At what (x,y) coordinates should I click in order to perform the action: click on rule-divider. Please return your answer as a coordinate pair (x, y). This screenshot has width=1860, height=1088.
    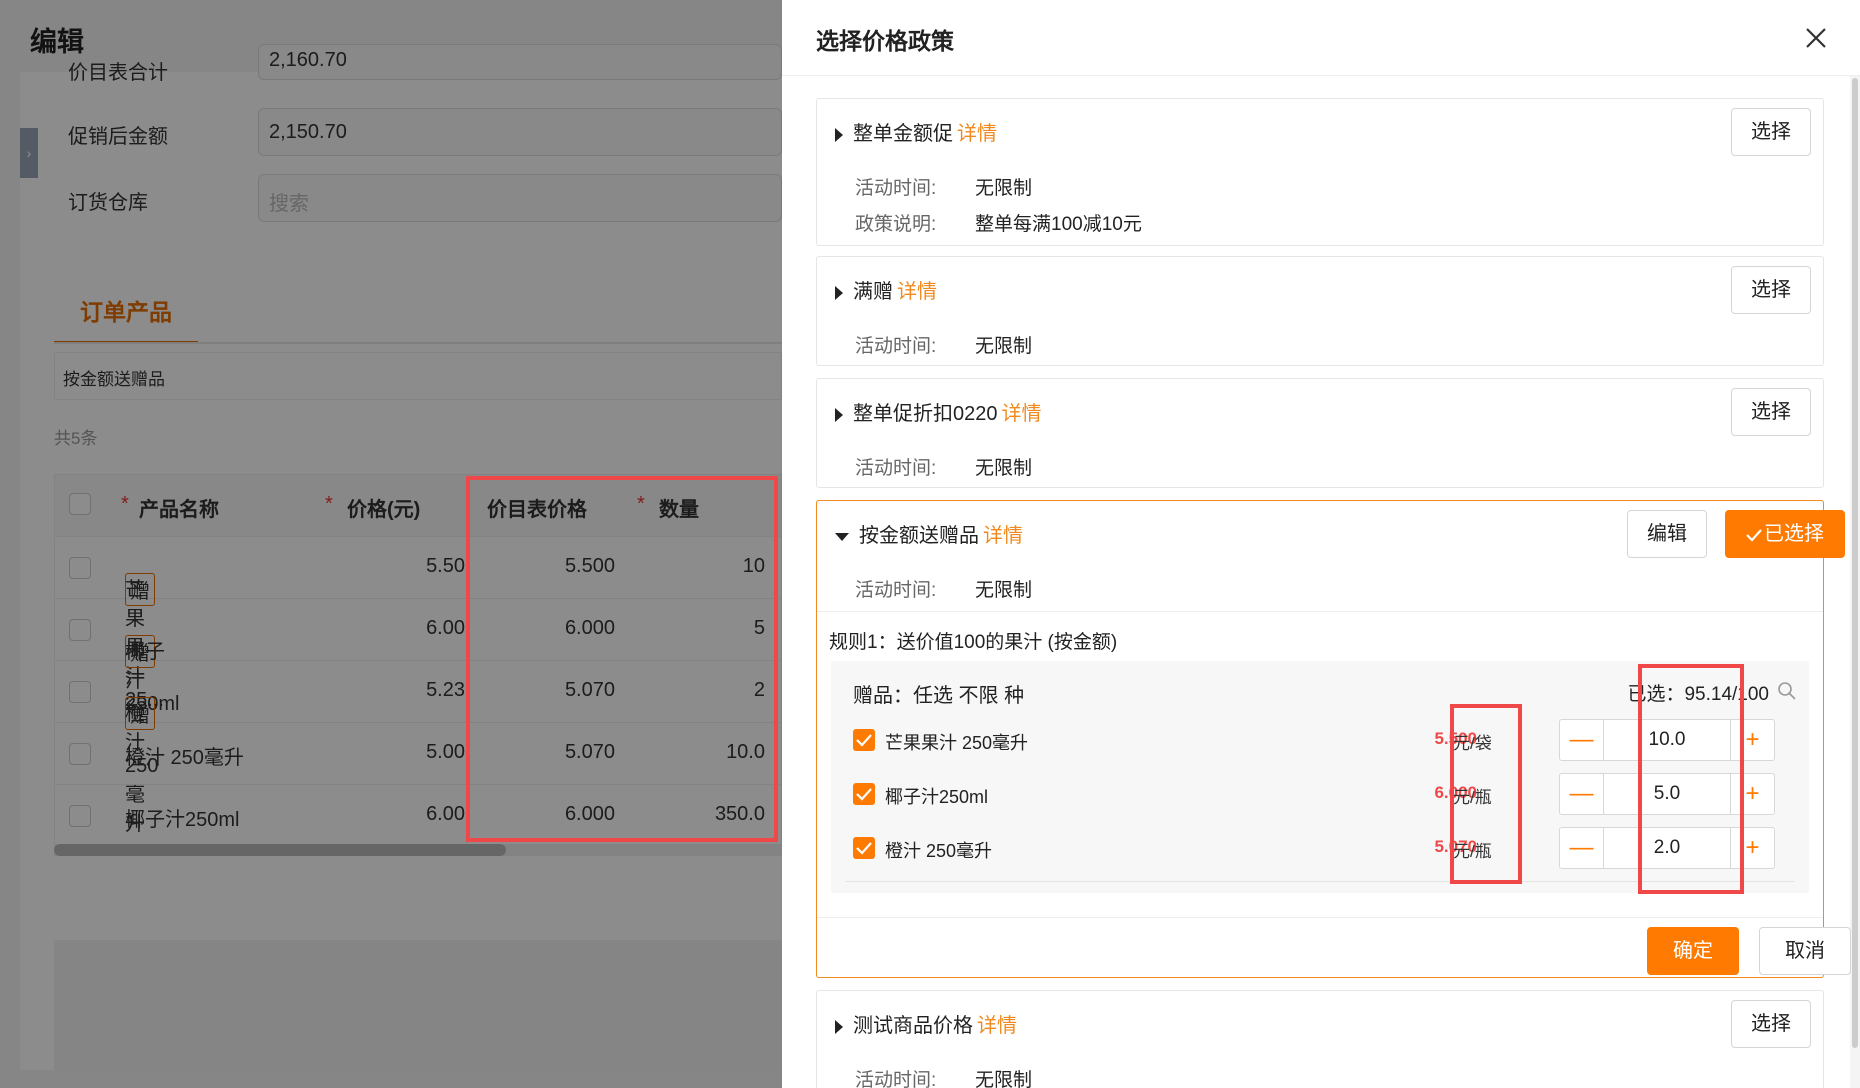
    Looking at the image, I should click on (1320, 611).